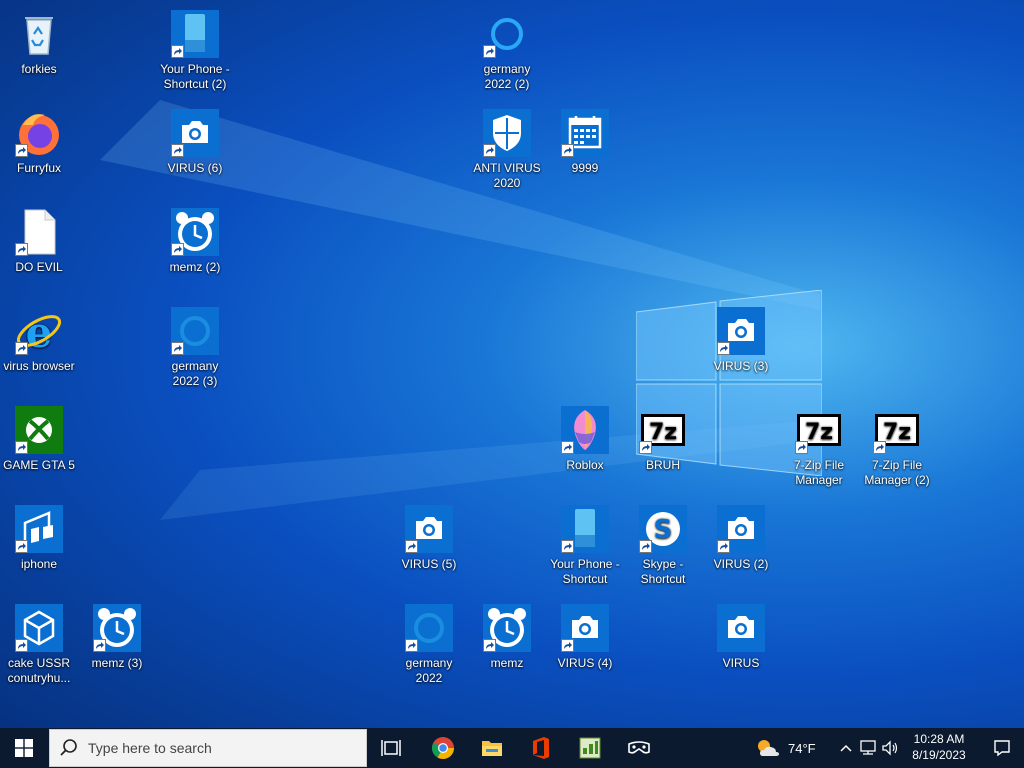 The width and height of the screenshot is (1024, 768). Describe the element at coordinates (662, 465) in the screenshot. I see `icon-label: BRUH` at that location.